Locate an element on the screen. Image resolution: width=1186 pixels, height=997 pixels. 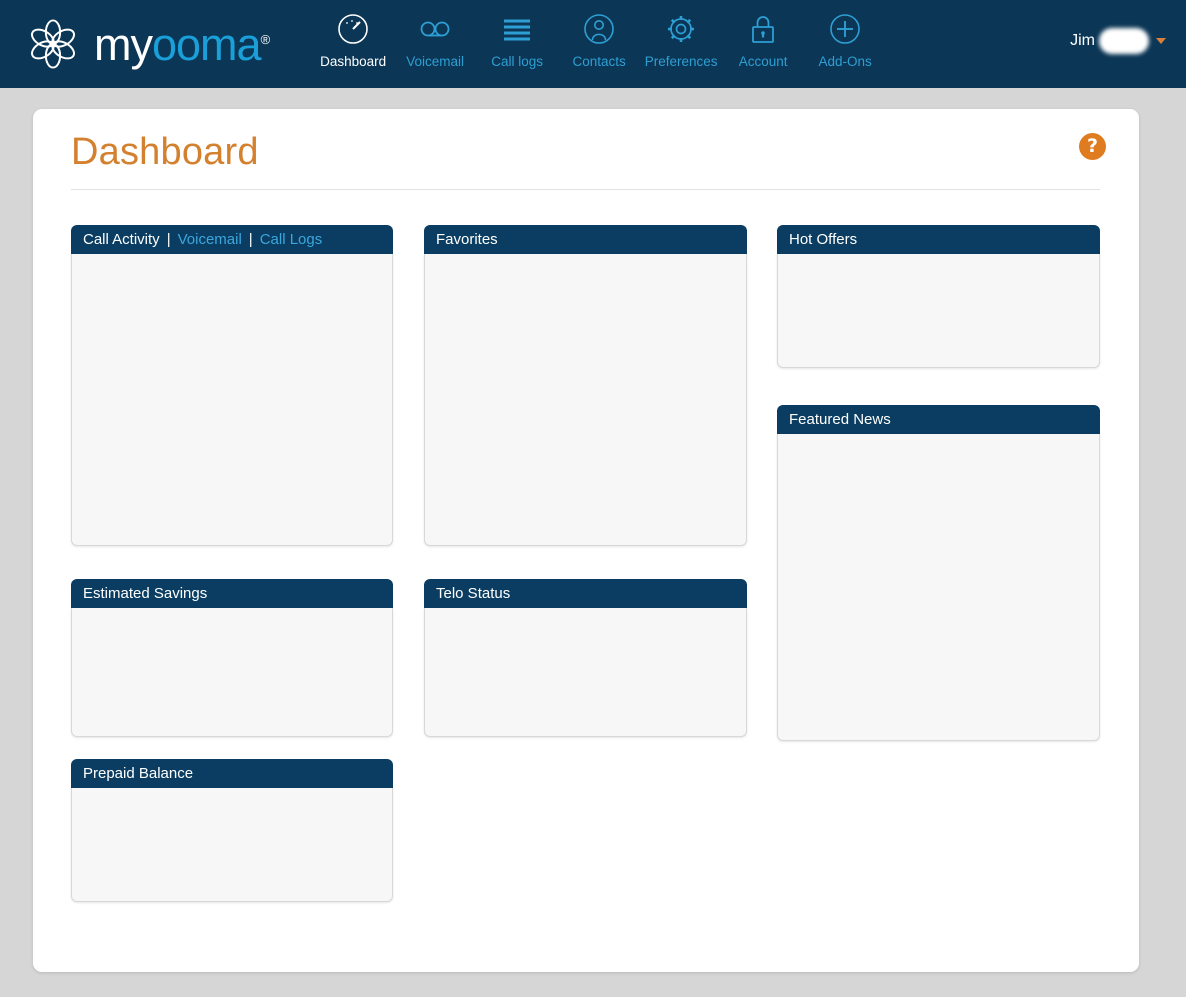
panel-body-favorites is located at coordinates (585, 400).